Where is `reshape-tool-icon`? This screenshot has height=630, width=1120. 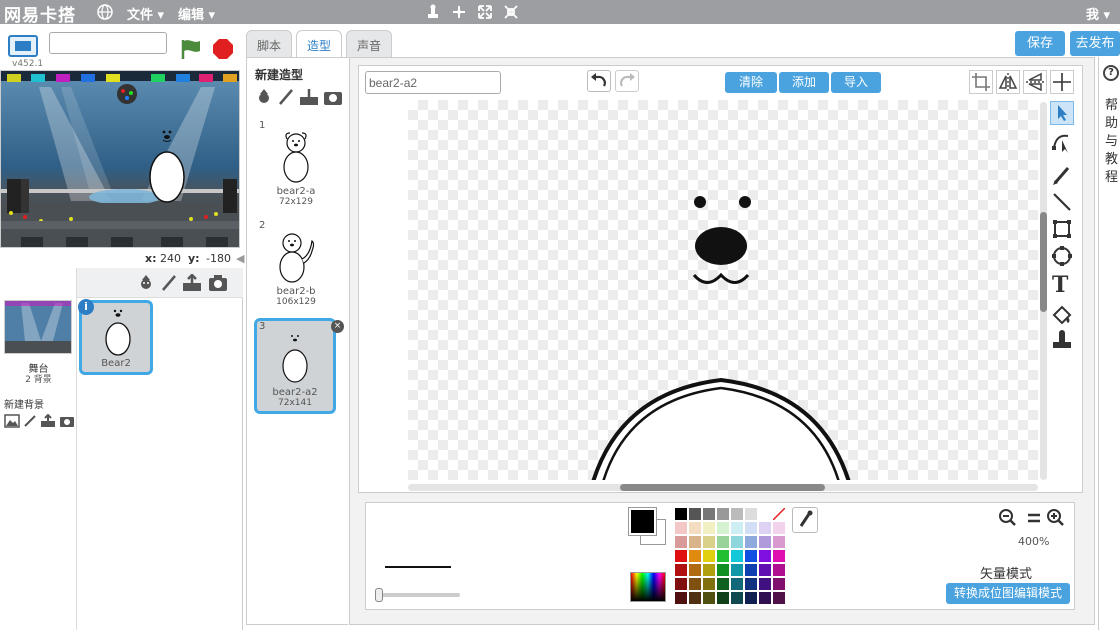
reshape-tool-icon is located at coordinates (1062, 143).